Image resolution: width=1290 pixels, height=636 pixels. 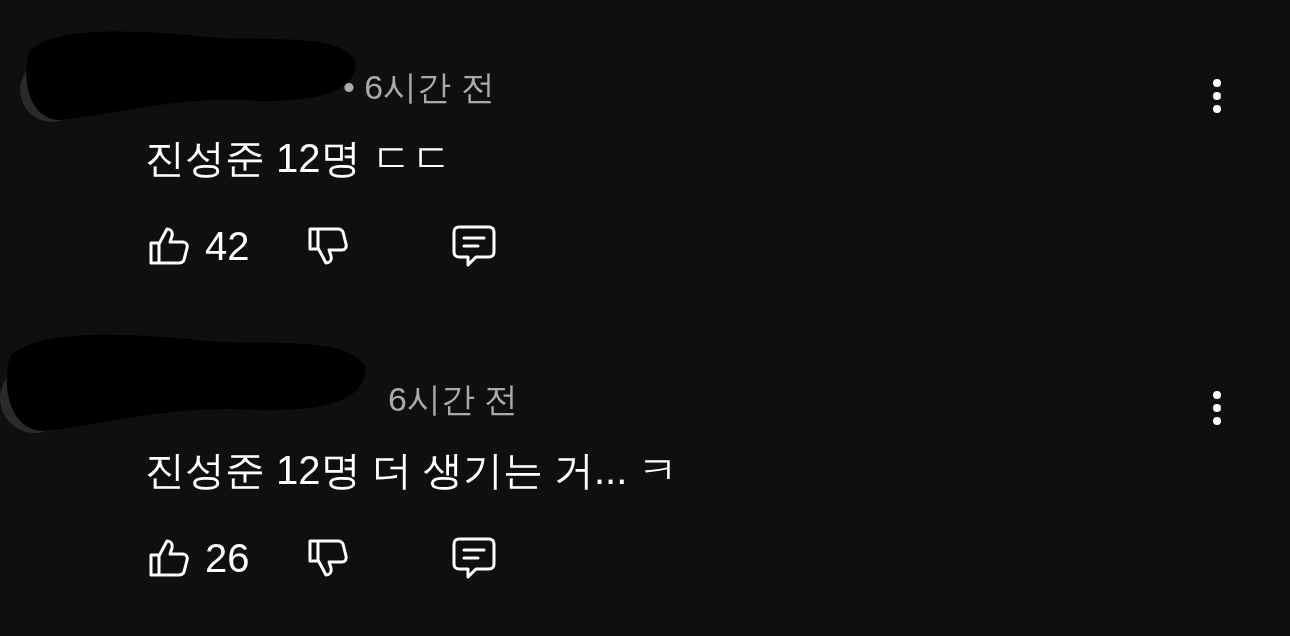 I want to click on timestamp: 6시간 전, so click(x=453, y=399).